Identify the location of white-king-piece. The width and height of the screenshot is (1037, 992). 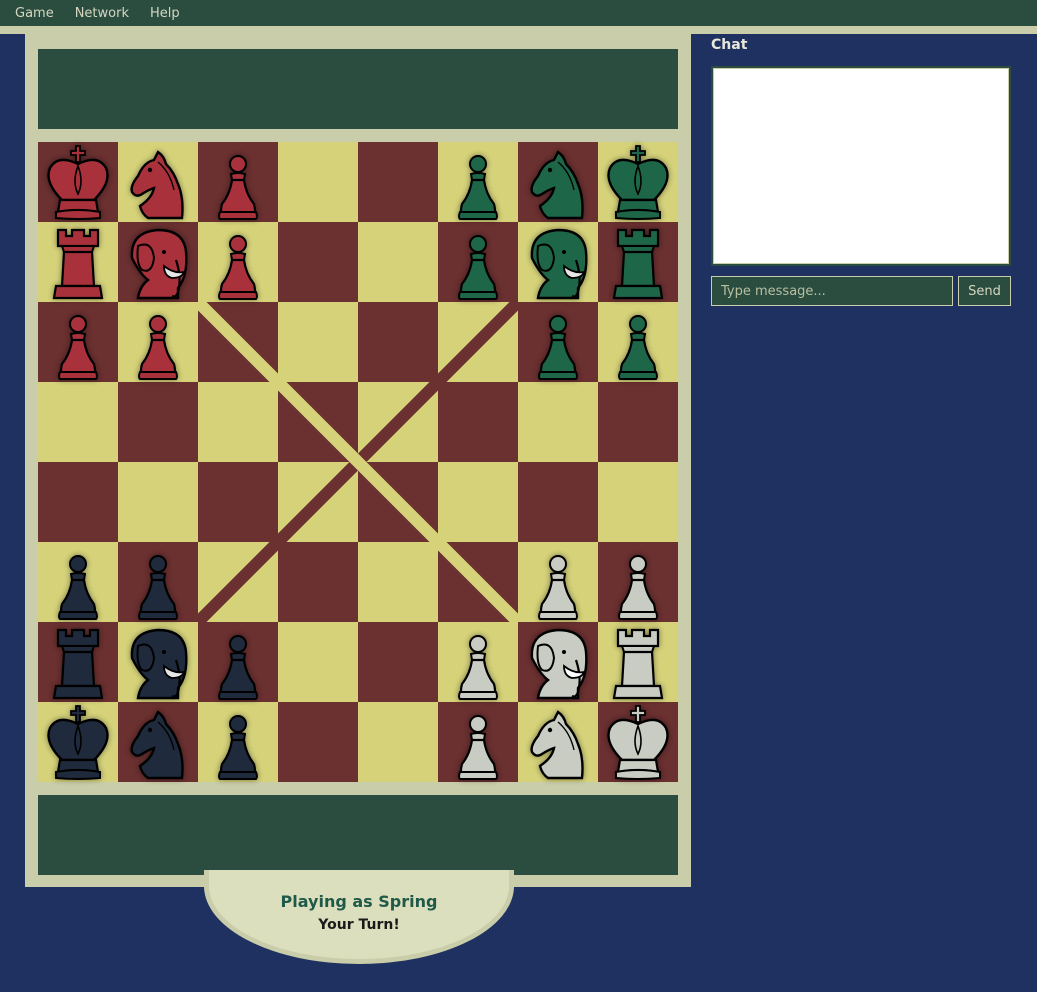
(638, 742).